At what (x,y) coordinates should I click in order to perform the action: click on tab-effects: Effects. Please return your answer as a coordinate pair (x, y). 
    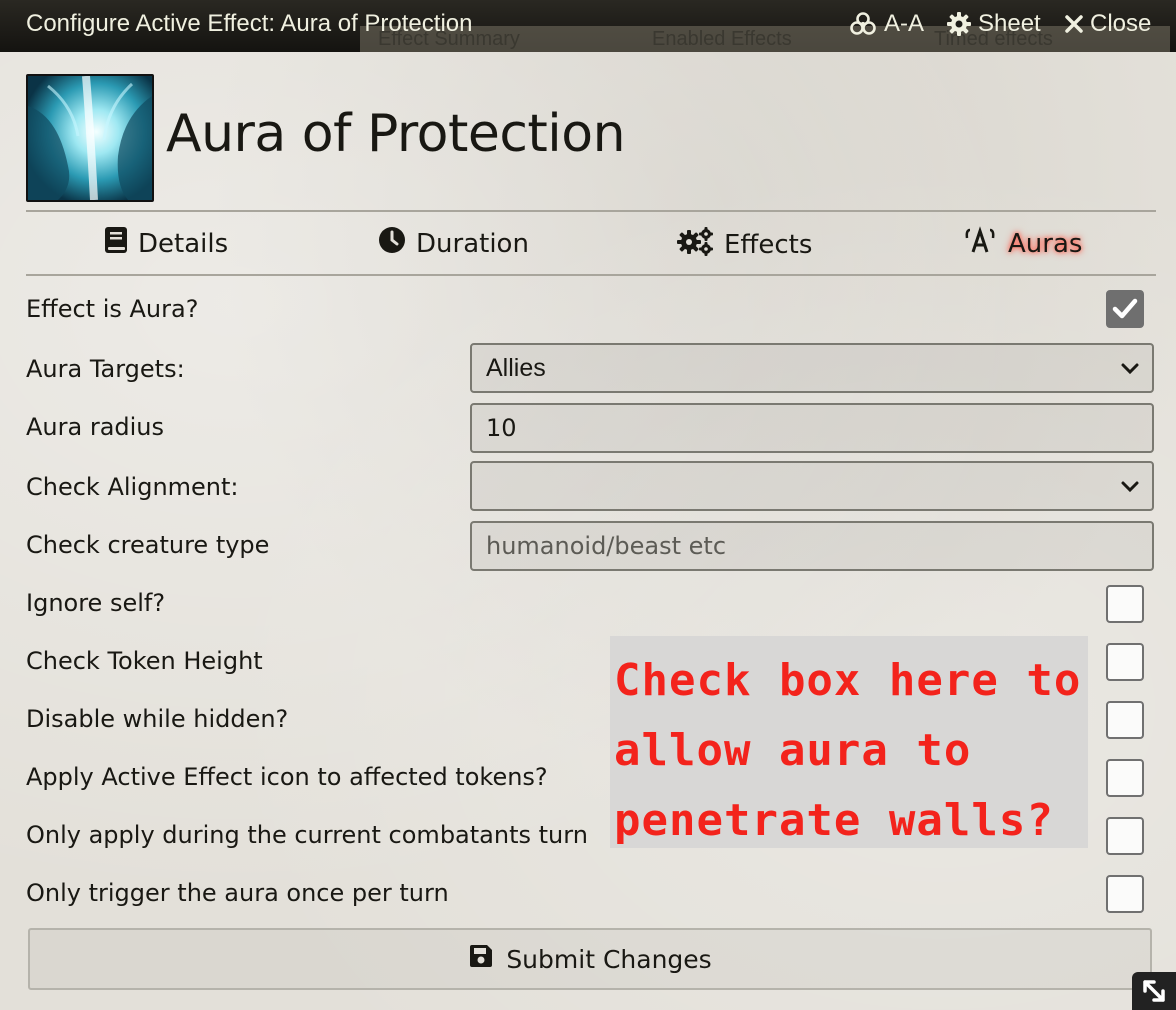
    Looking at the image, I should click on (744, 244).